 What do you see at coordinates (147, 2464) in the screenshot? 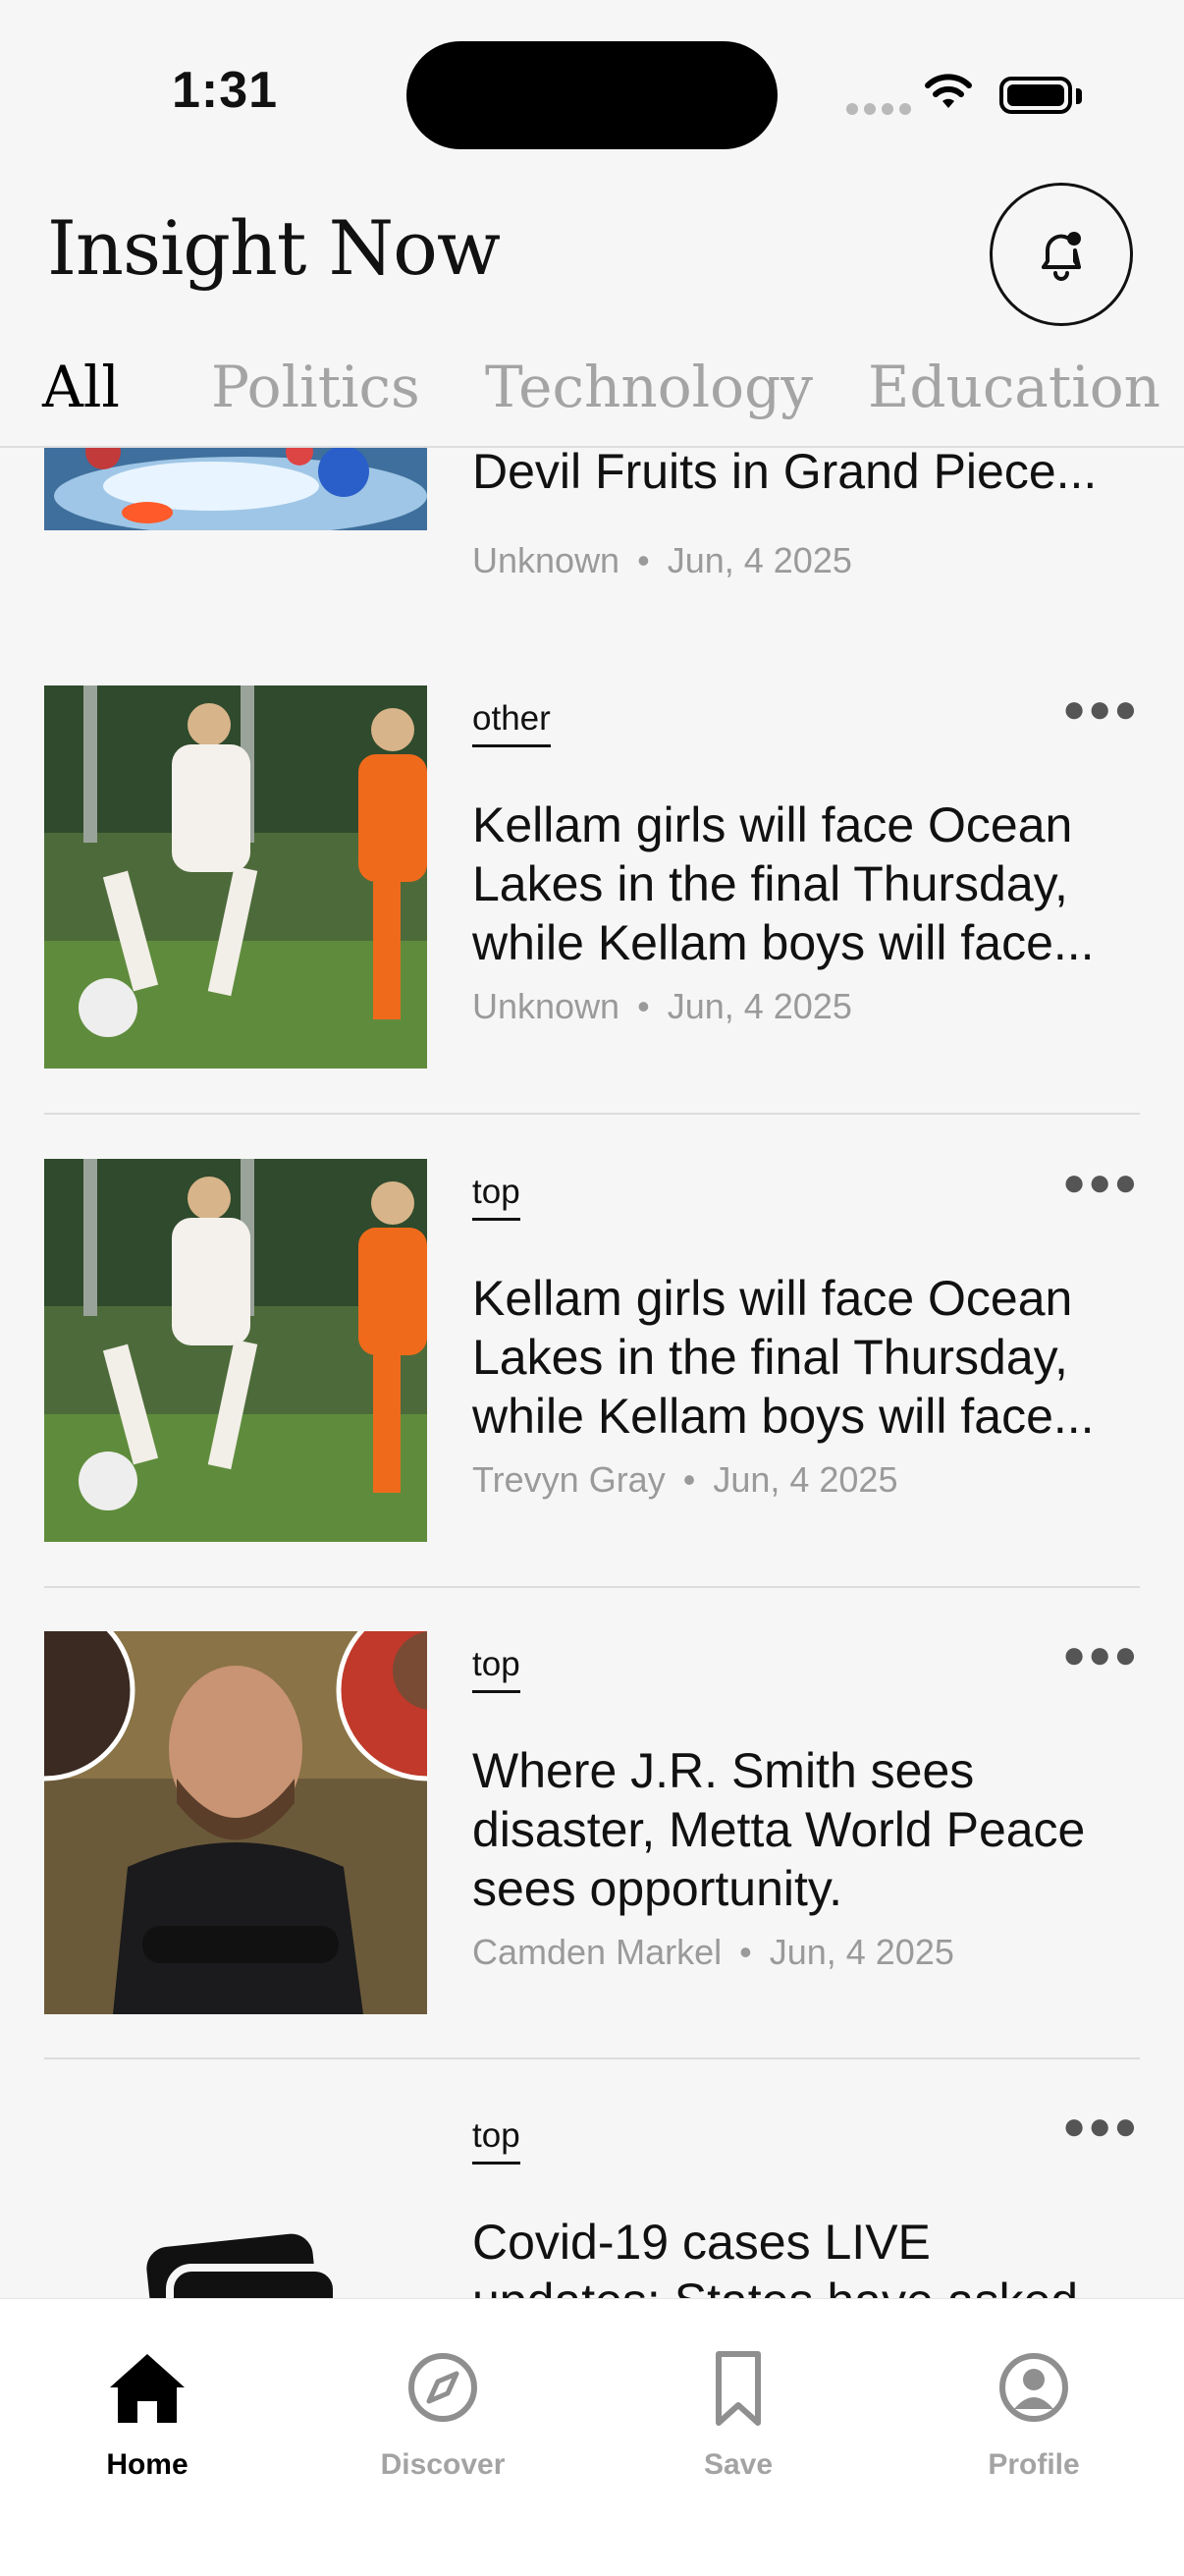
I see `nav-home-label: Home` at bounding box center [147, 2464].